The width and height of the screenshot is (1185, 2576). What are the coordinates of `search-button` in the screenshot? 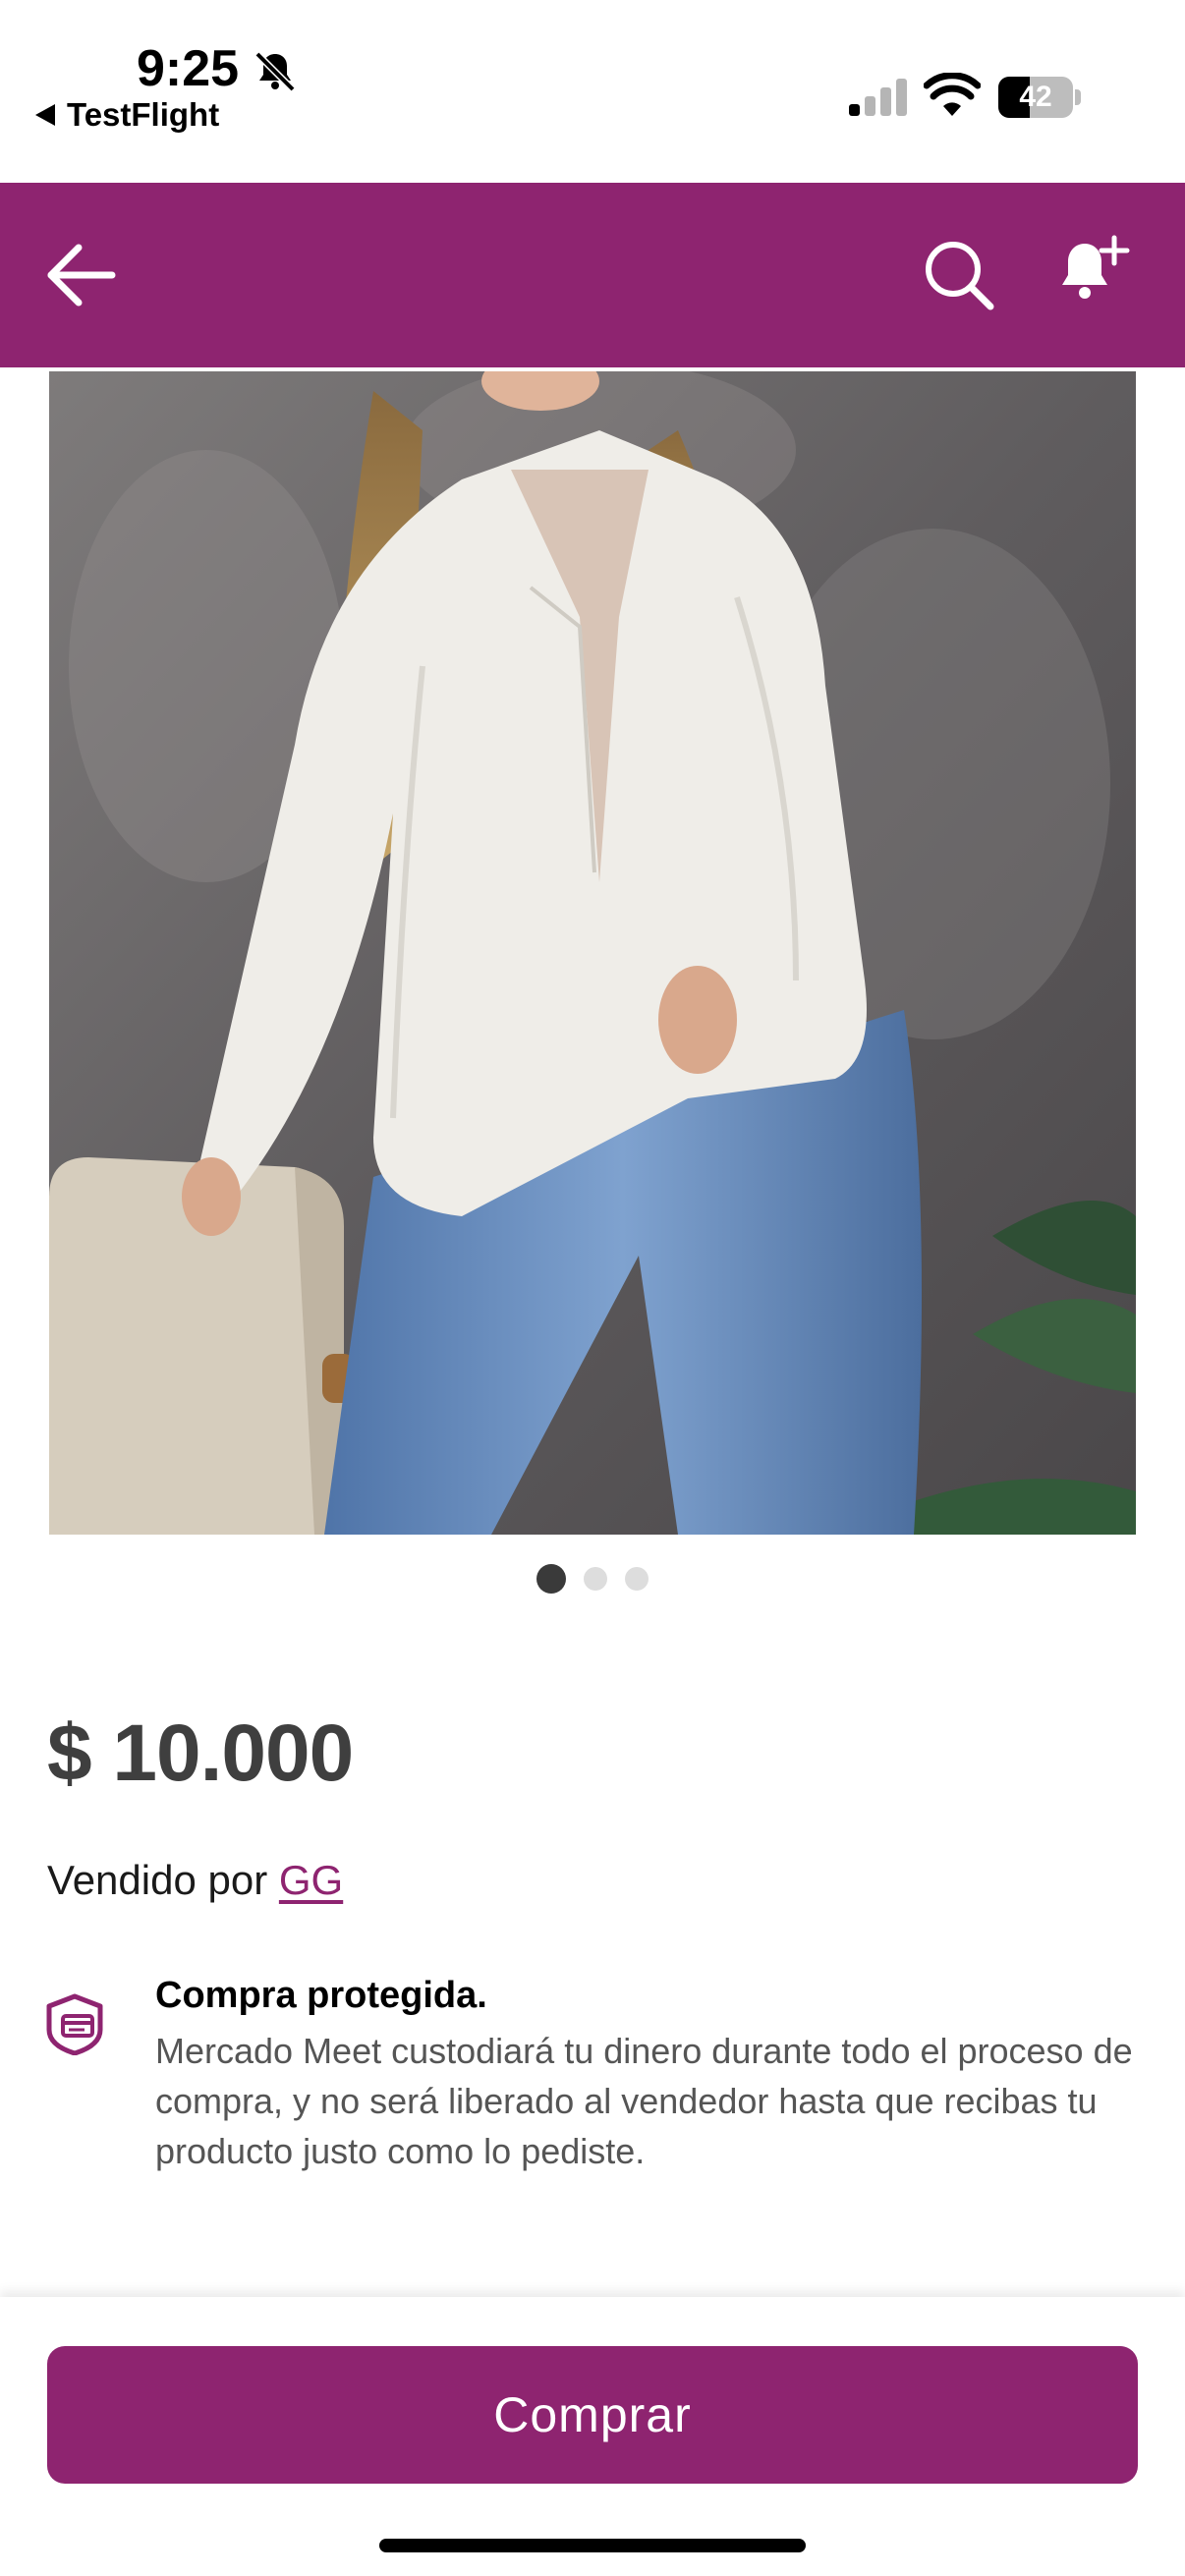 It's located at (959, 275).